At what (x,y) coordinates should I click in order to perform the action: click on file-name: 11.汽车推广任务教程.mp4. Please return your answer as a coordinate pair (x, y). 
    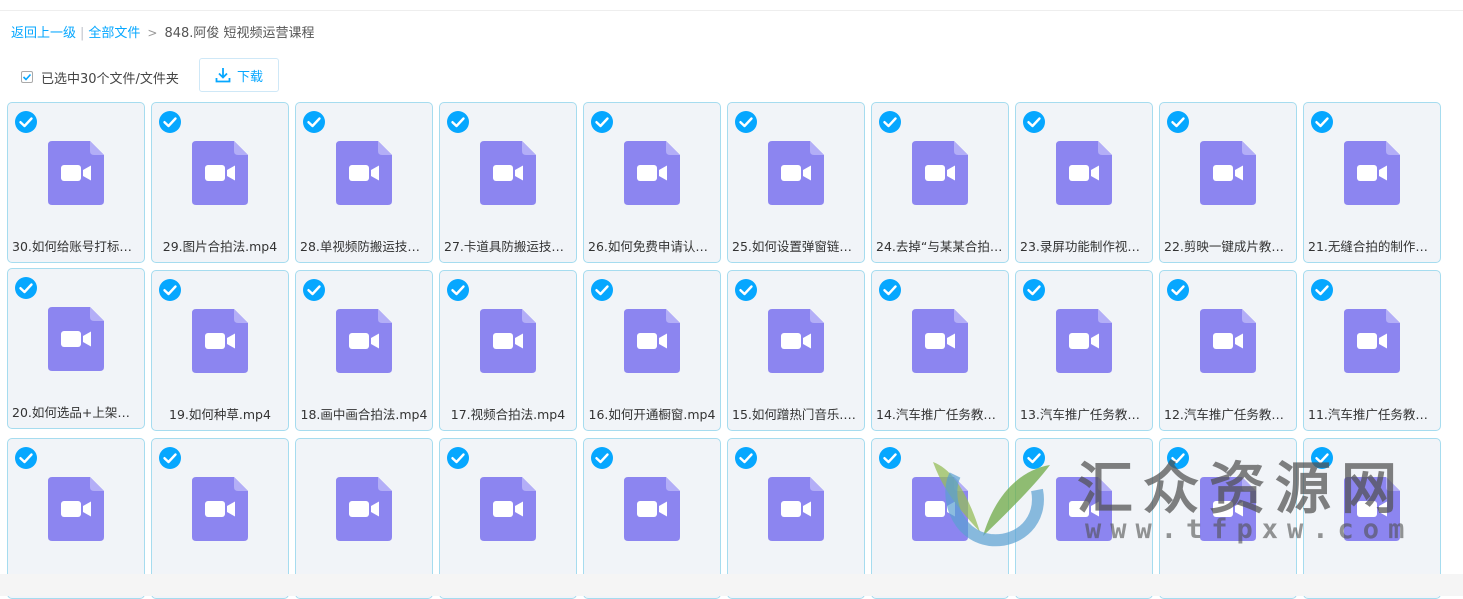
    Looking at the image, I should click on (1372, 414).